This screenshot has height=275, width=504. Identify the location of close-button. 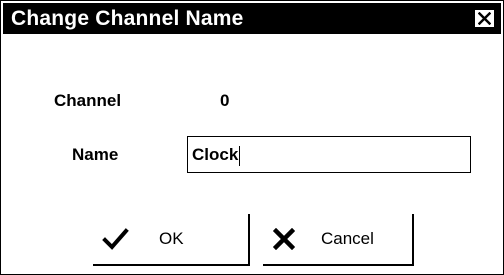
(484, 18).